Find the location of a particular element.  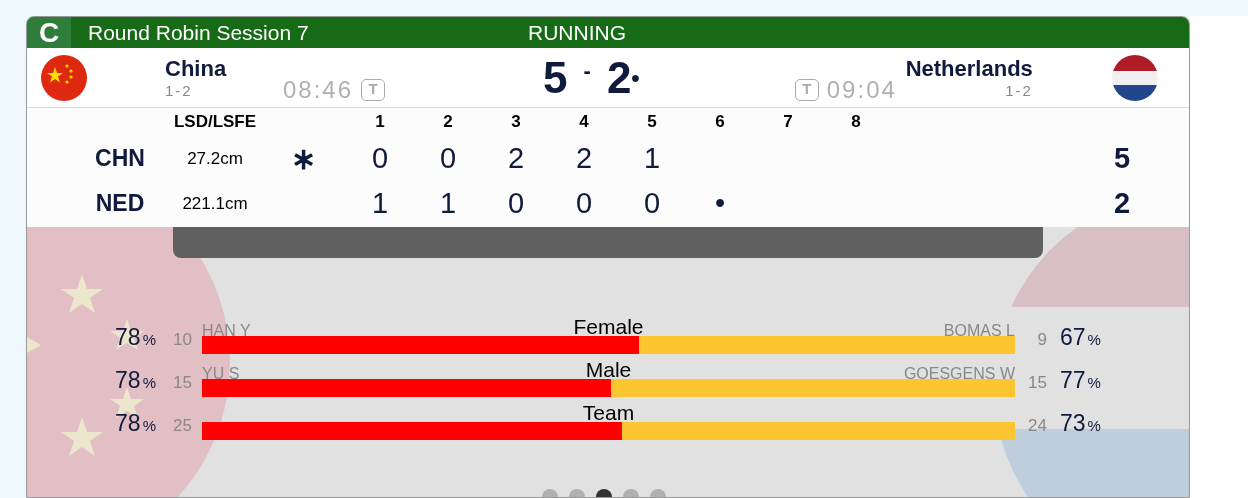

table-cell: • is located at coordinates (720, 202).